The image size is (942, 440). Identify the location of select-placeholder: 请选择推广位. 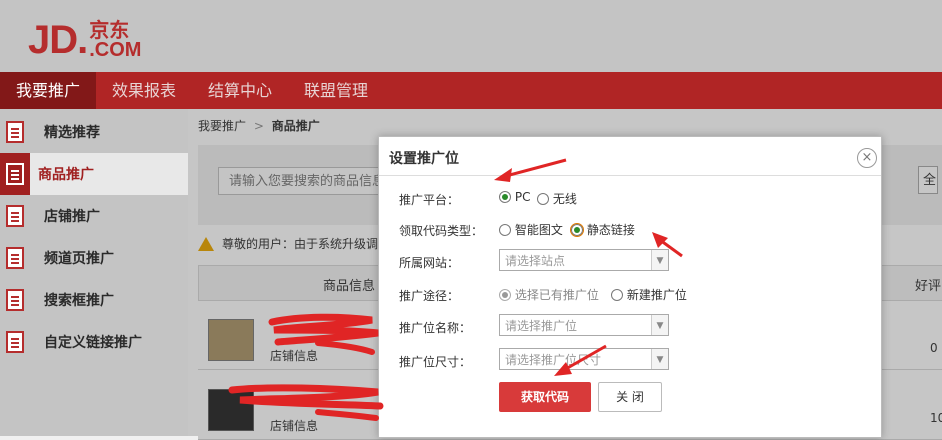
(541, 326).